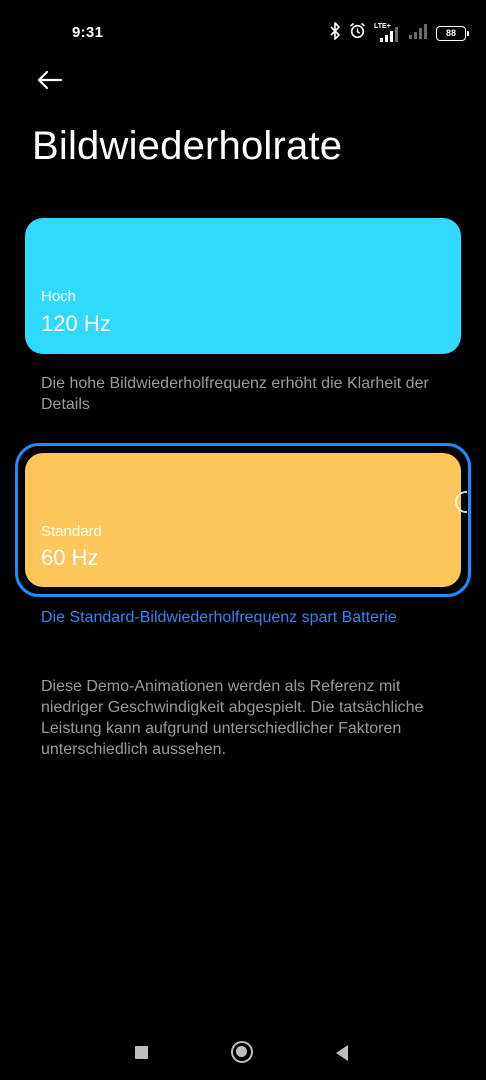  Describe the element at coordinates (335, 33) in the screenshot. I see `bluetooth-icon` at that location.